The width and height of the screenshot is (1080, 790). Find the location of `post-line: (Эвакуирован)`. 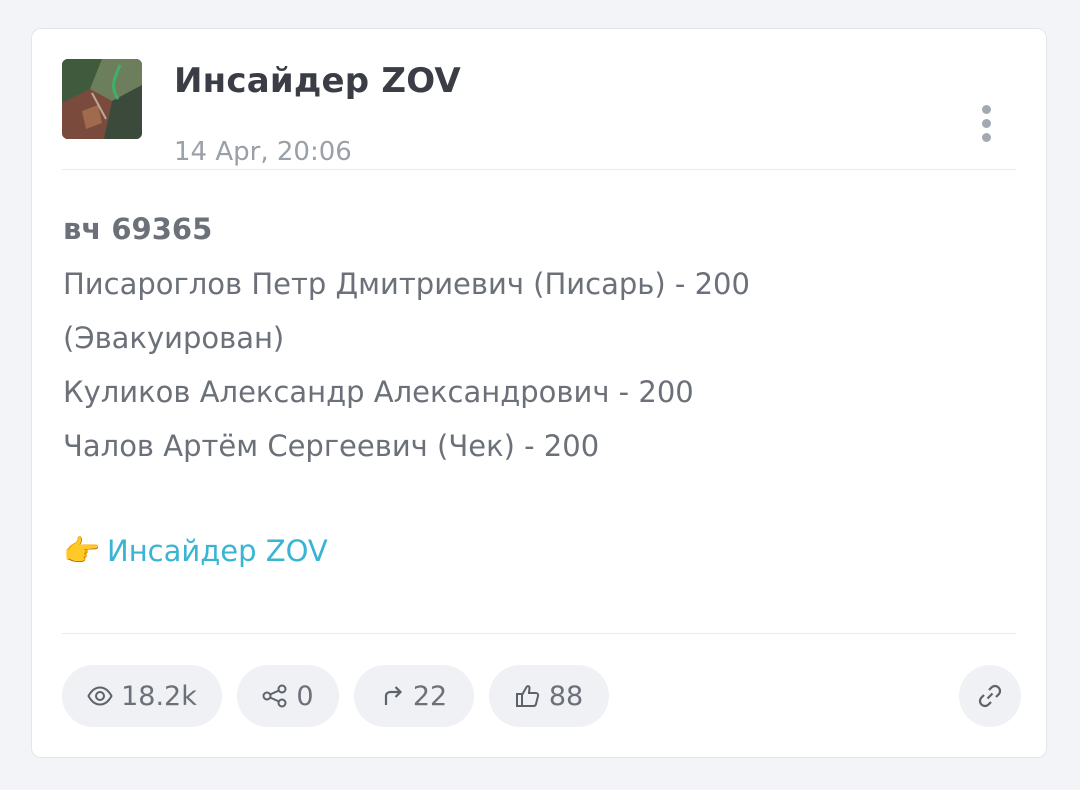

post-line: (Эвакуирован) is located at coordinates (174, 338).